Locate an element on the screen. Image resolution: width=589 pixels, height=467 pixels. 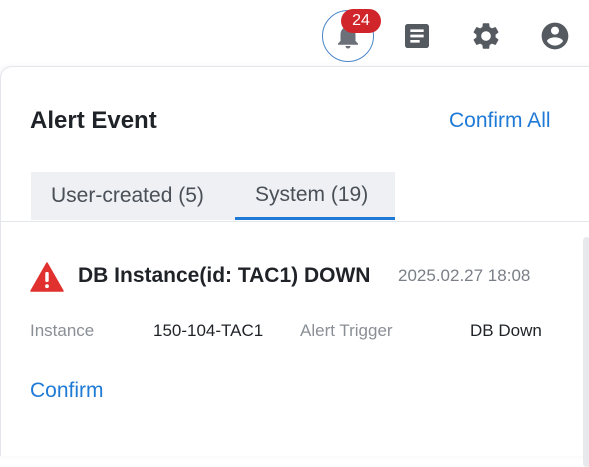
instance-value: 150-104-TAC1 is located at coordinates (208, 330).